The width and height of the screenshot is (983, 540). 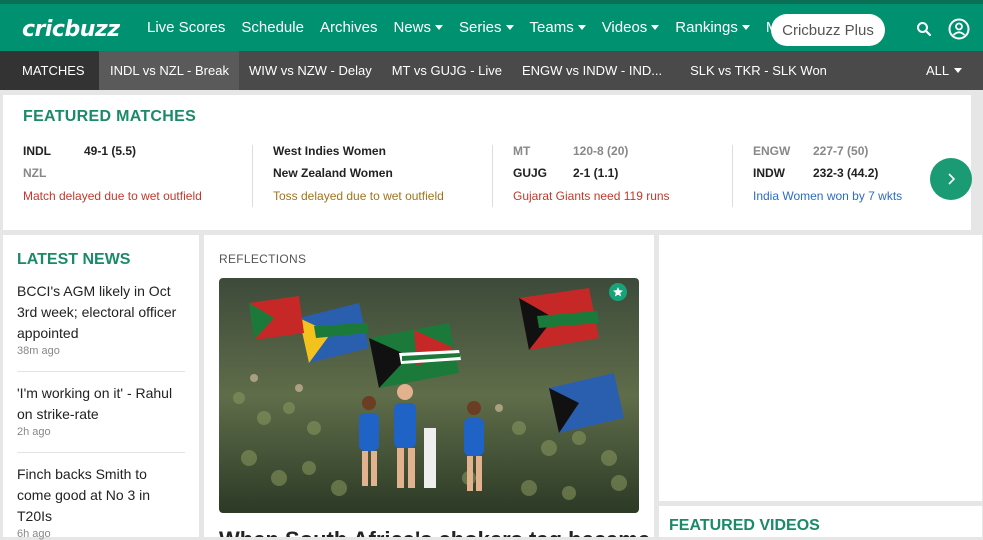 I want to click on premium-star-icon, so click(x=618, y=292).